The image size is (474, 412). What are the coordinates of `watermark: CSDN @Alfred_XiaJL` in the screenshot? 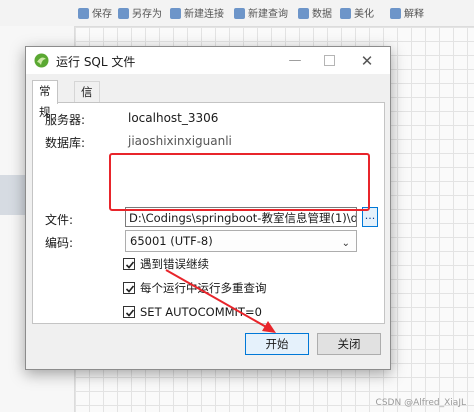 It's located at (420, 403).